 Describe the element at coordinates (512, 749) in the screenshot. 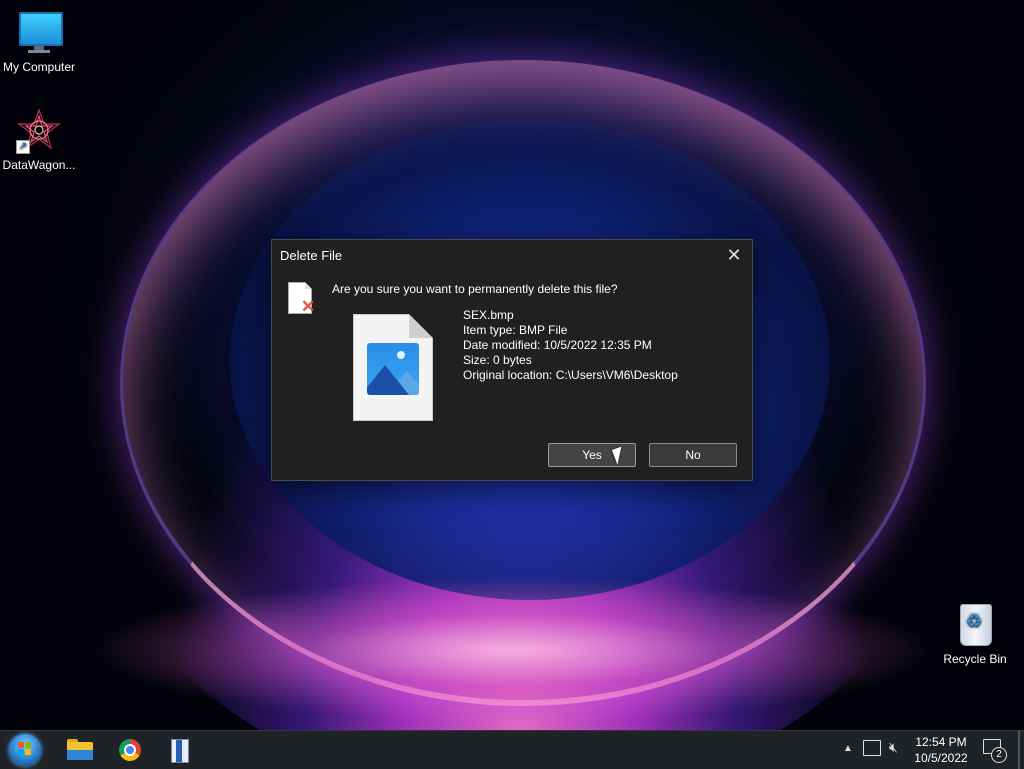

I see `taskbar: ▲ 🔇︎ 12:54 PM 10/5/2022 2` at that location.